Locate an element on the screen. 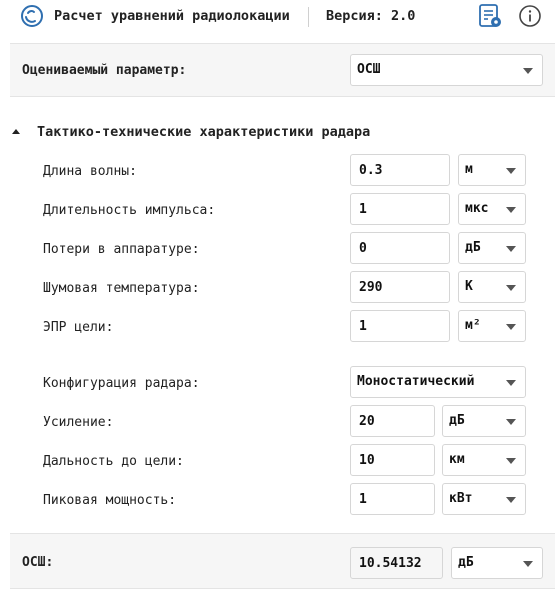  estimated-param-panel: Оцениваемый параметр: ОСШ is located at coordinates (282, 70).